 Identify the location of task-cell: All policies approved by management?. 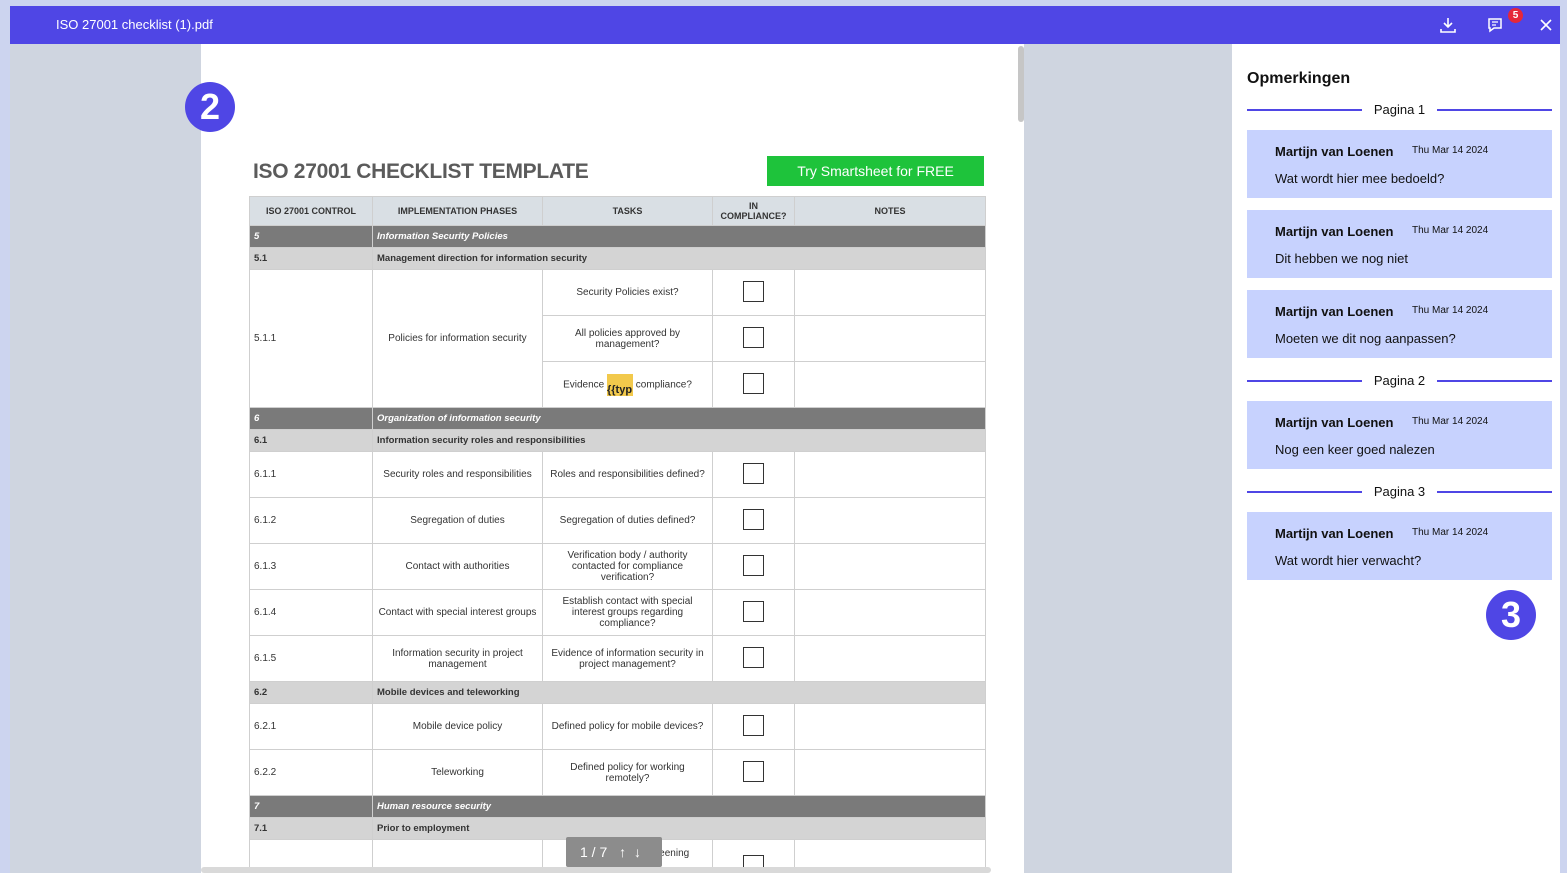
(627, 338).